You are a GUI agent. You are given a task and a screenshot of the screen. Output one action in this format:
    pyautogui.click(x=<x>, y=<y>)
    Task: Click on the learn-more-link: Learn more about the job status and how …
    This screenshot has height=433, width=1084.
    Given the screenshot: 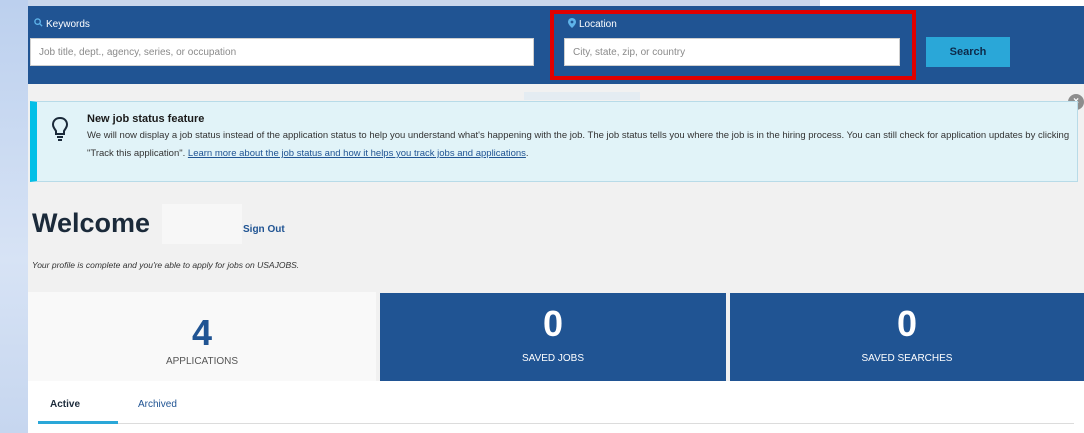 What is the action you would take?
    pyautogui.click(x=357, y=153)
    